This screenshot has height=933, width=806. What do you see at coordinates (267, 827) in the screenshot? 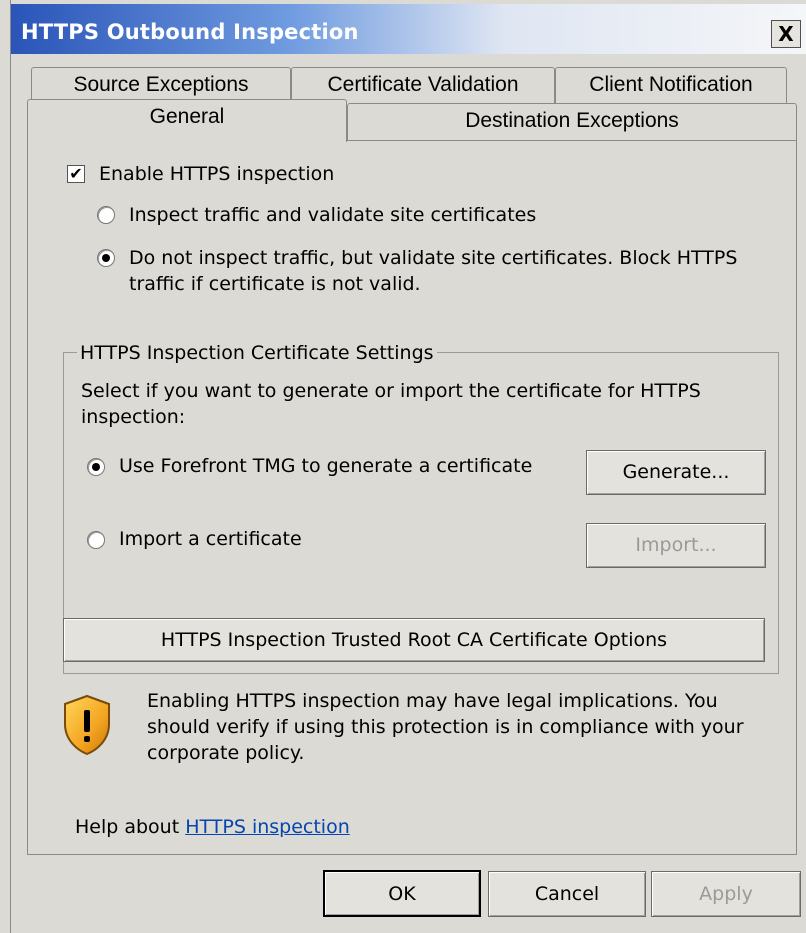
I see `help-link: HTTPS inspection` at bounding box center [267, 827].